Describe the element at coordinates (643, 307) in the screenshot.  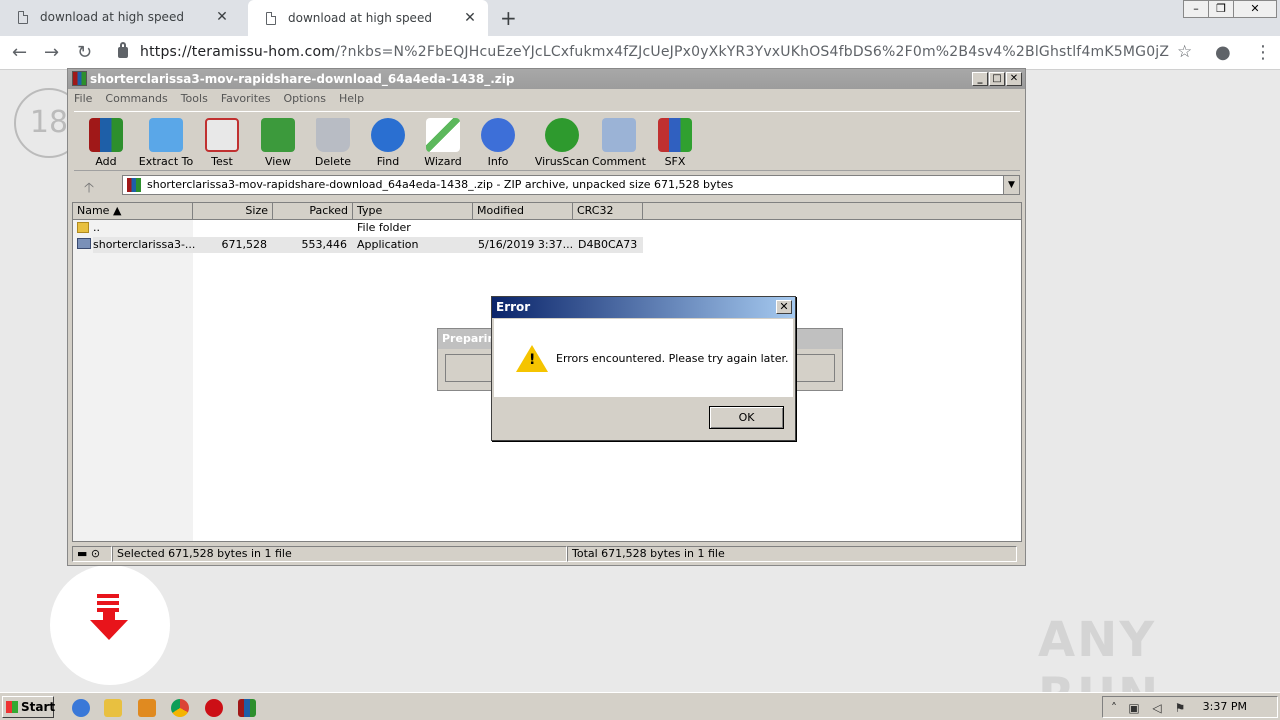
I see `dialog-titlebar: Error ✕` at that location.